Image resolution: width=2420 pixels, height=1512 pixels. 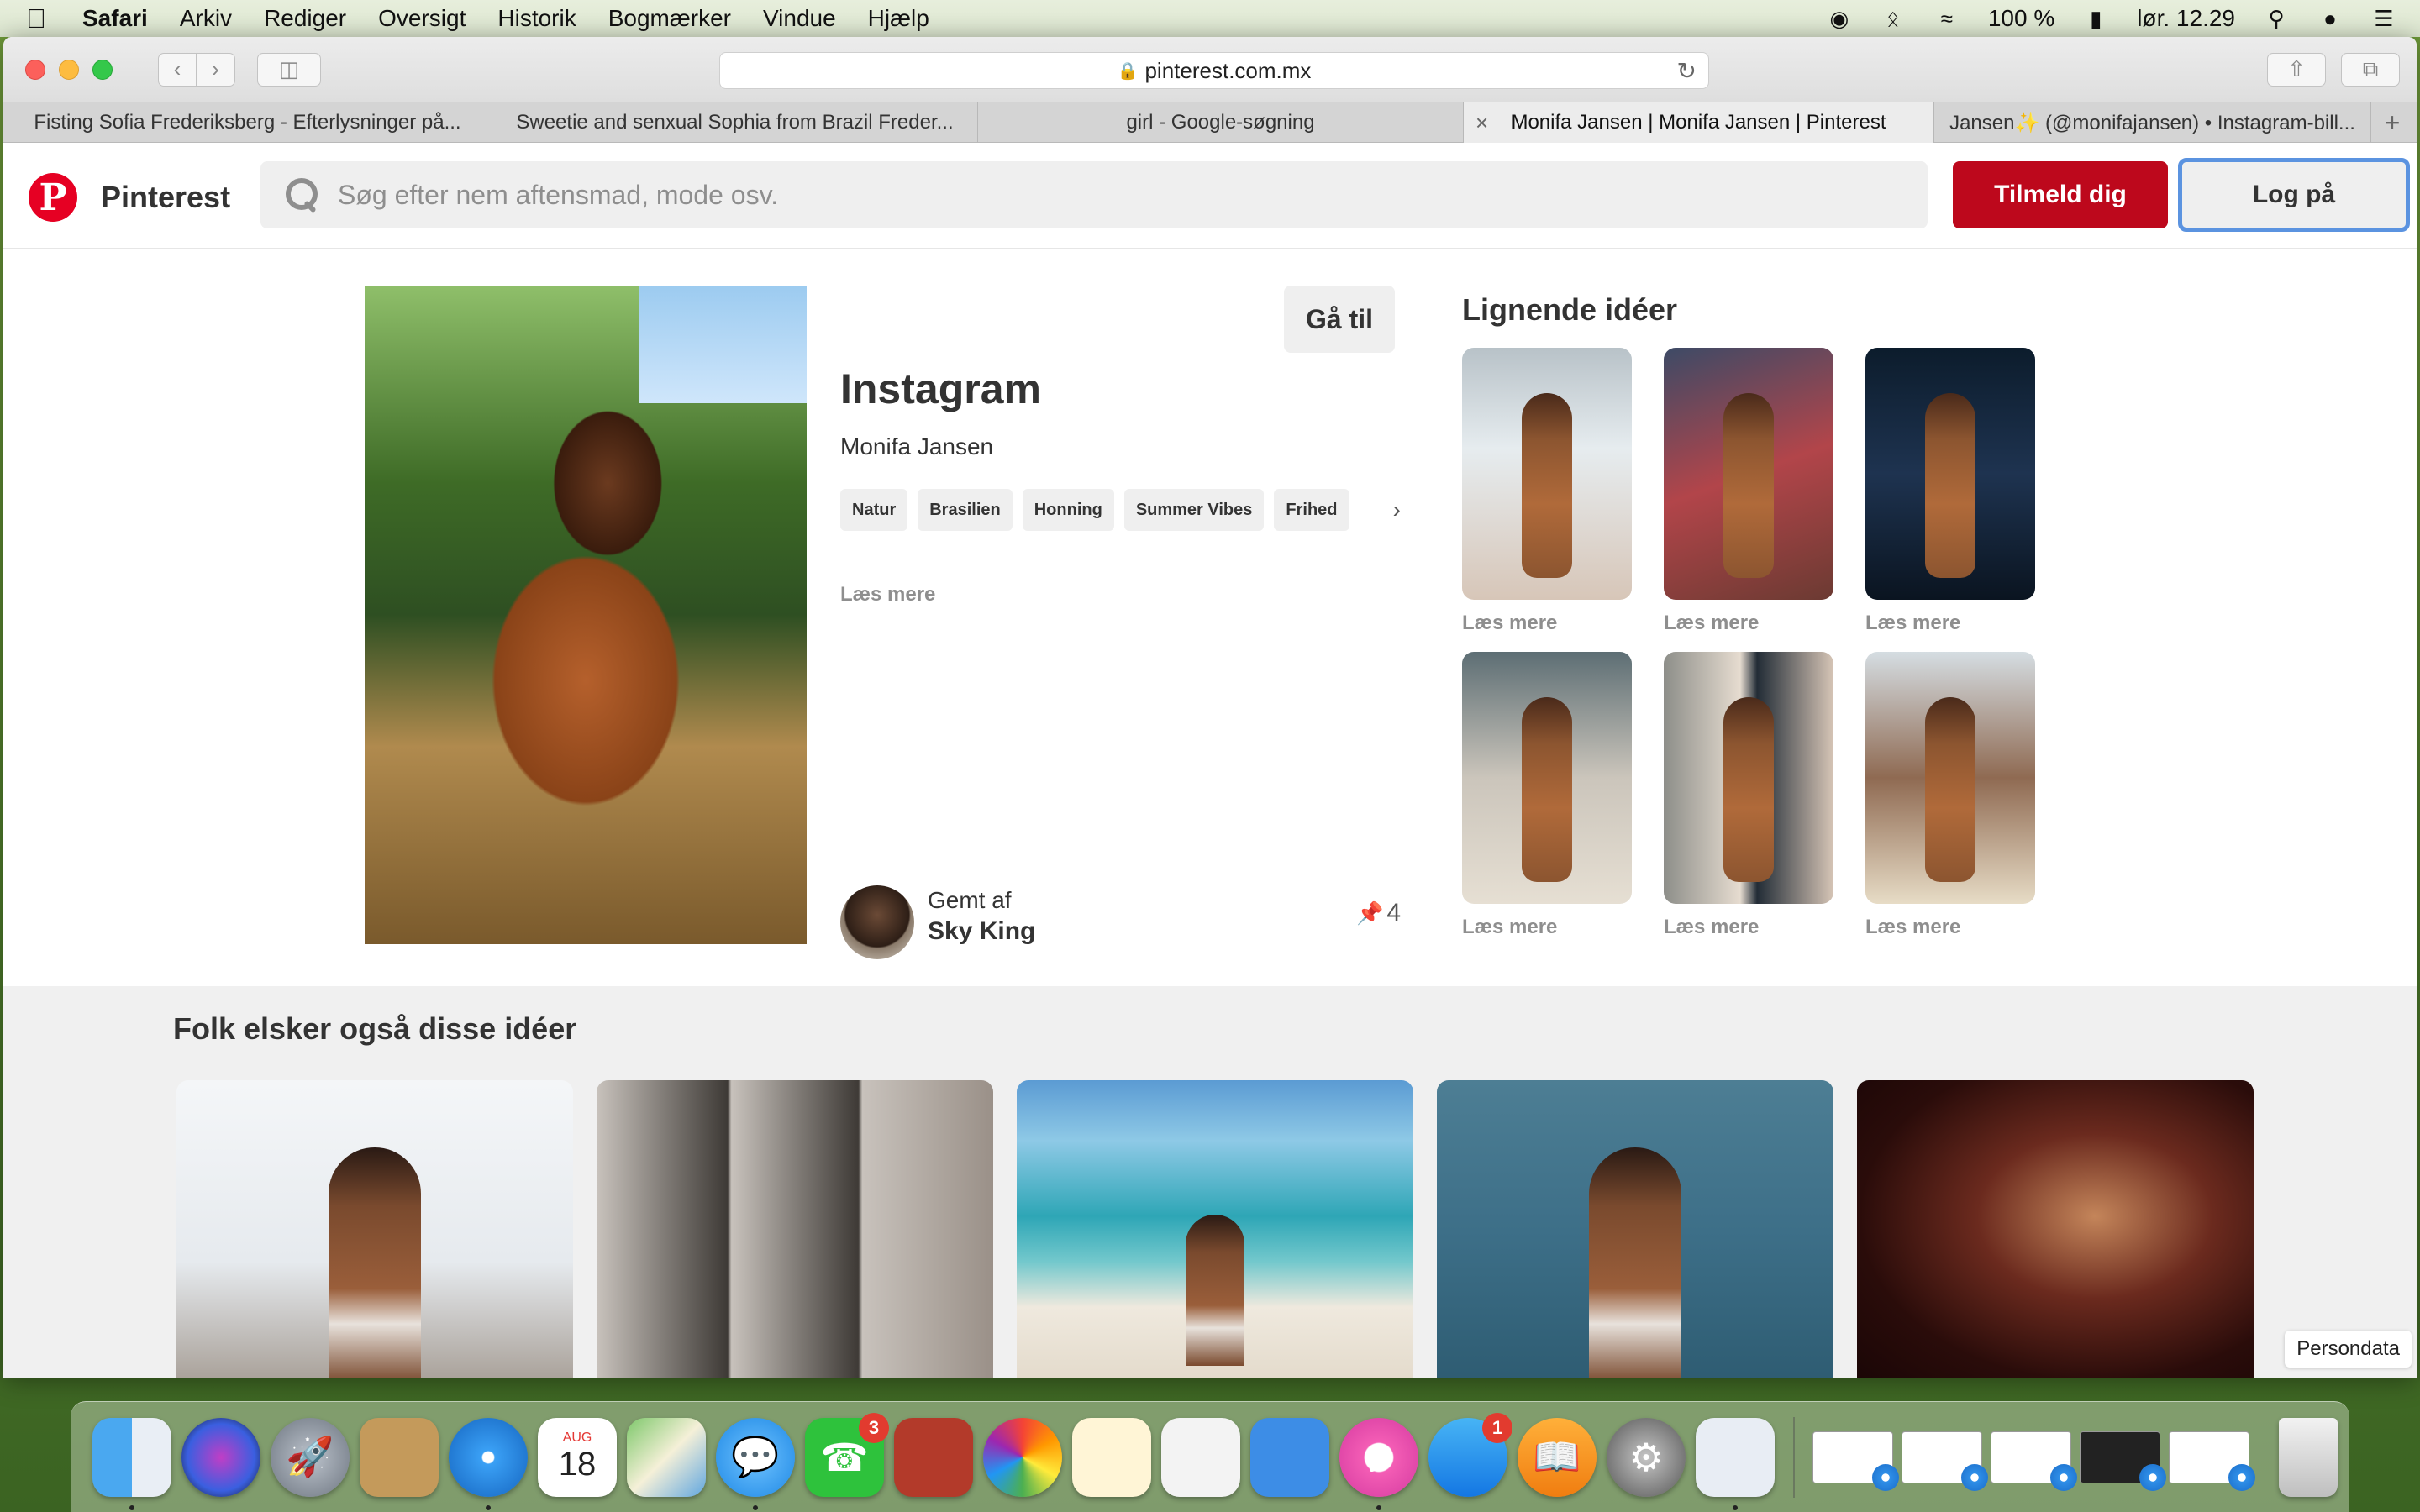 I want to click on tag-chip: Summer Vibes, so click(x=1194, y=510).